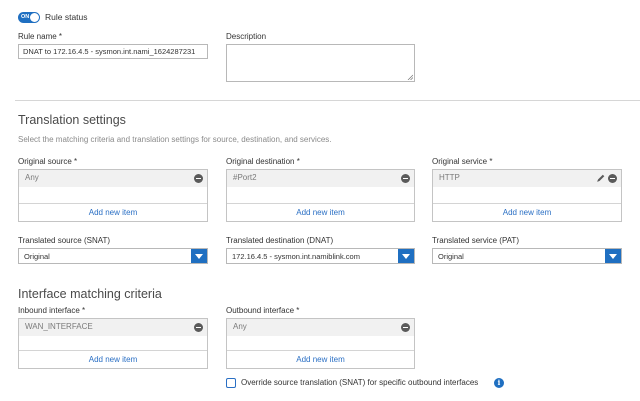 This screenshot has width=640, height=401. What do you see at coordinates (113, 343) in the screenshot?
I see `inbound-interface-list: WAN_INTERFACE Add new item` at bounding box center [113, 343].